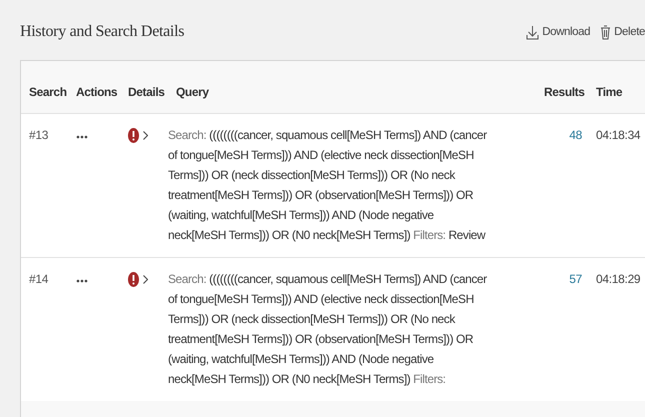 Image resolution: width=645 pixels, height=417 pixels. I want to click on search-number: #14, so click(39, 280).